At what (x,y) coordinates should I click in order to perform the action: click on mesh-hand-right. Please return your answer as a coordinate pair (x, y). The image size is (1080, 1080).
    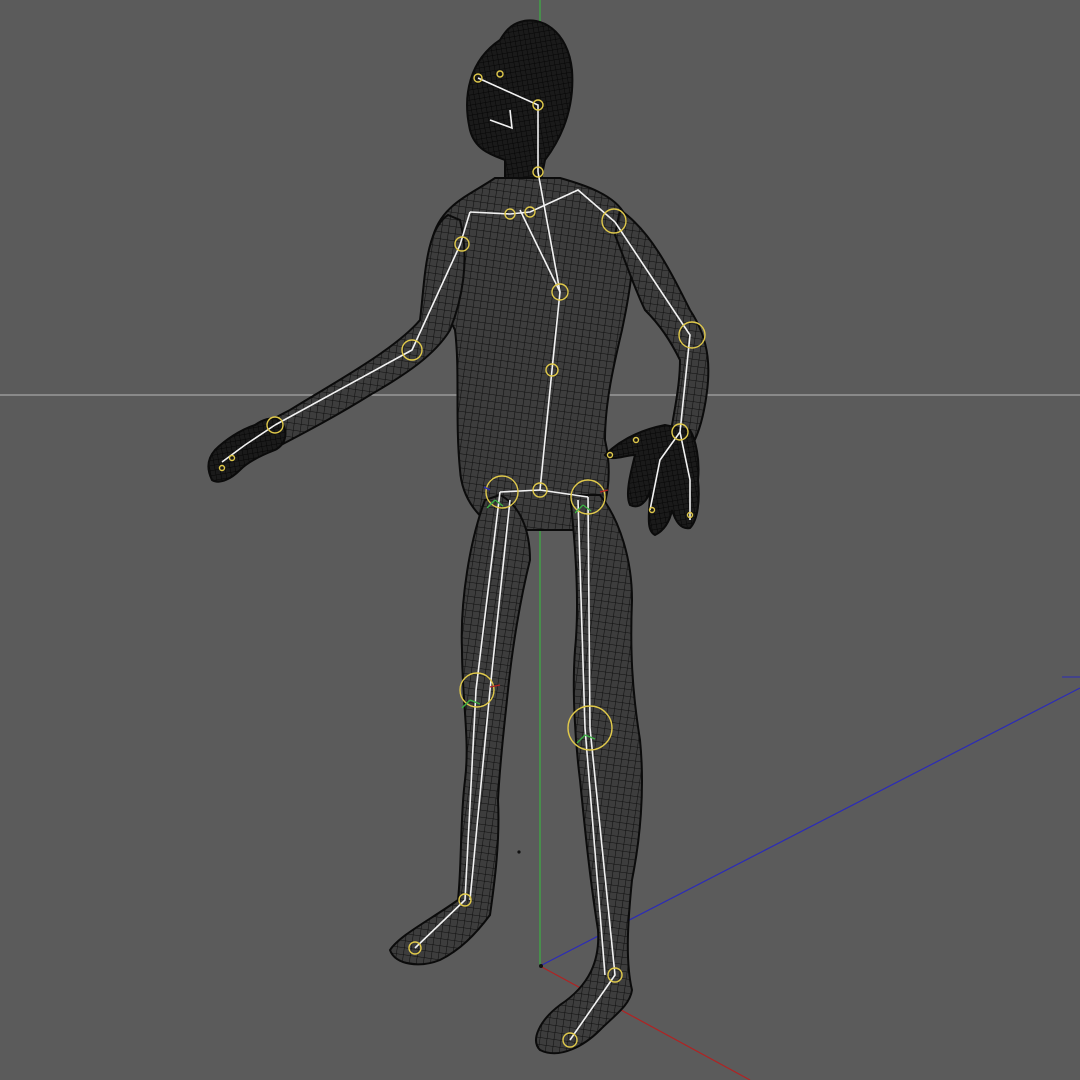
    Looking at the image, I should click on (651, 480).